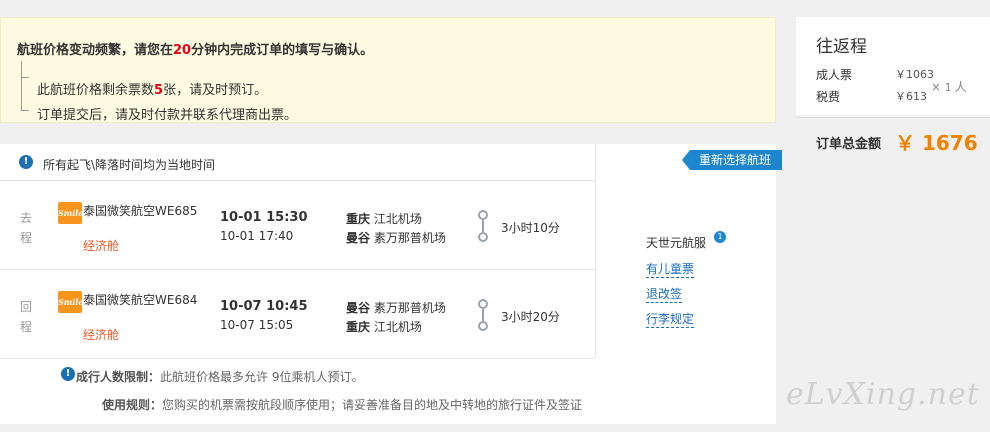  What do you see at coordinates (264, 217) in the screenshot?
I see `departure-time: 10-01 15:30` at bounding box center [264, 217].